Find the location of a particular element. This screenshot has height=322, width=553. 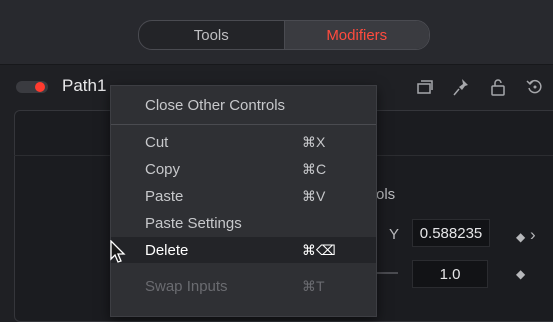

mouse-cursor-icon is located at coordinates (118, 254).